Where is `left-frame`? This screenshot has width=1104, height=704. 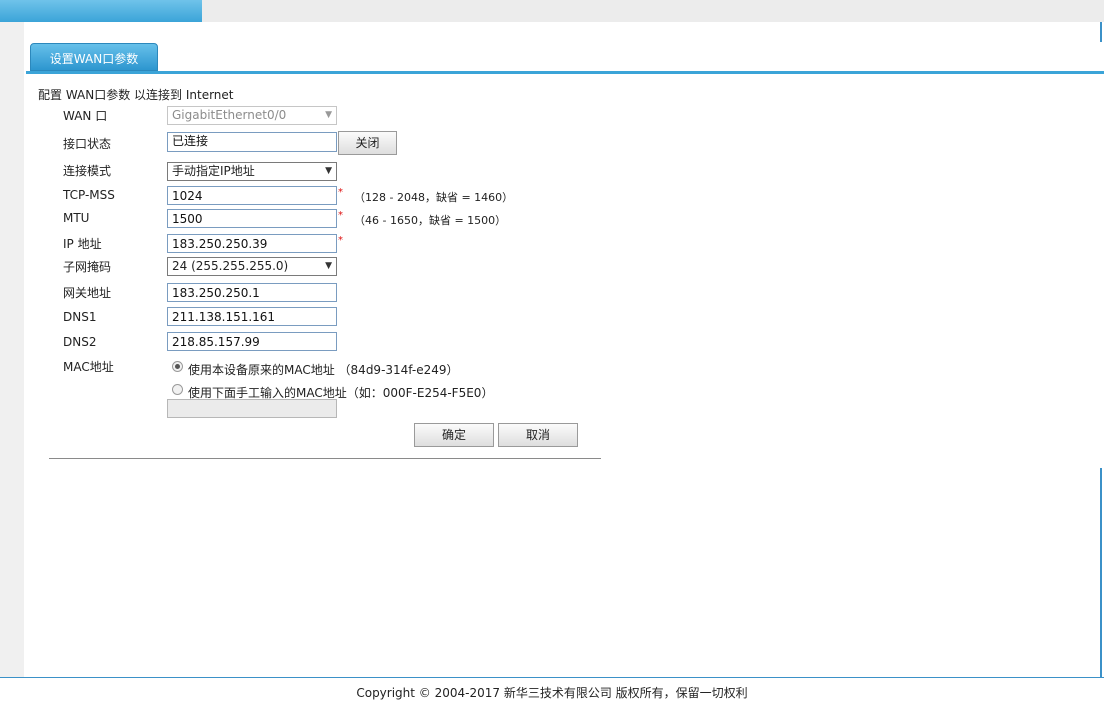 left-frame is located at coordinates (12, 350).